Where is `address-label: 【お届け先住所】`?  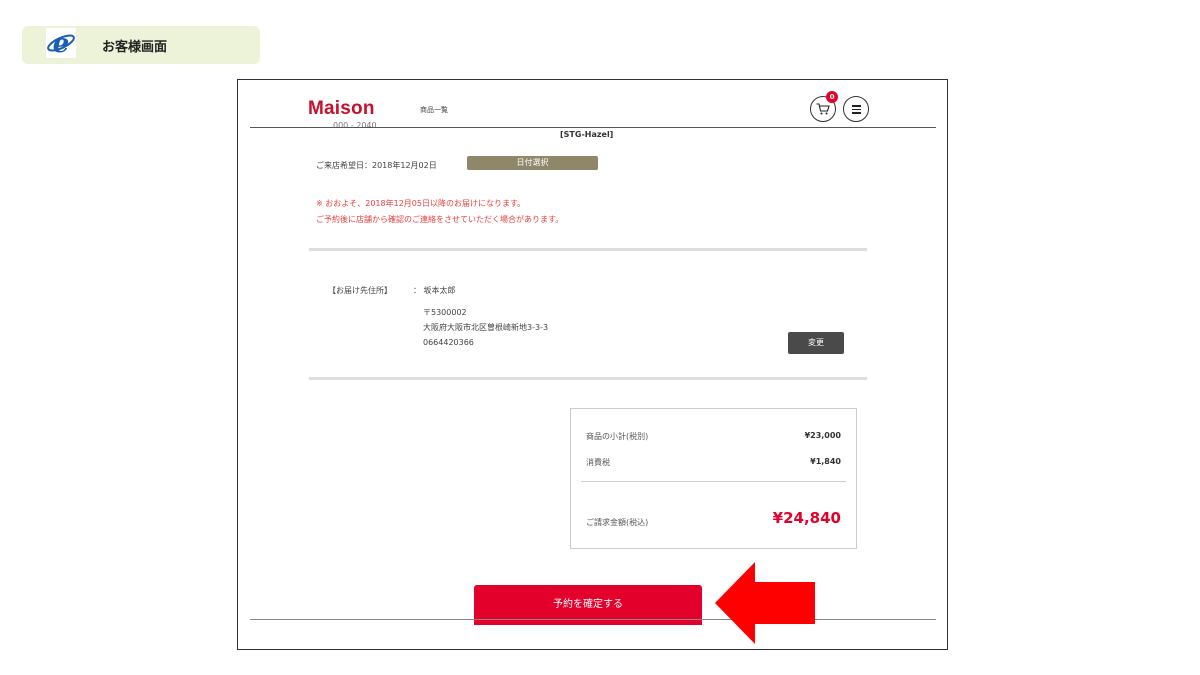
address-label: 【お届け先住所】 is located at coordinates (360, 290).